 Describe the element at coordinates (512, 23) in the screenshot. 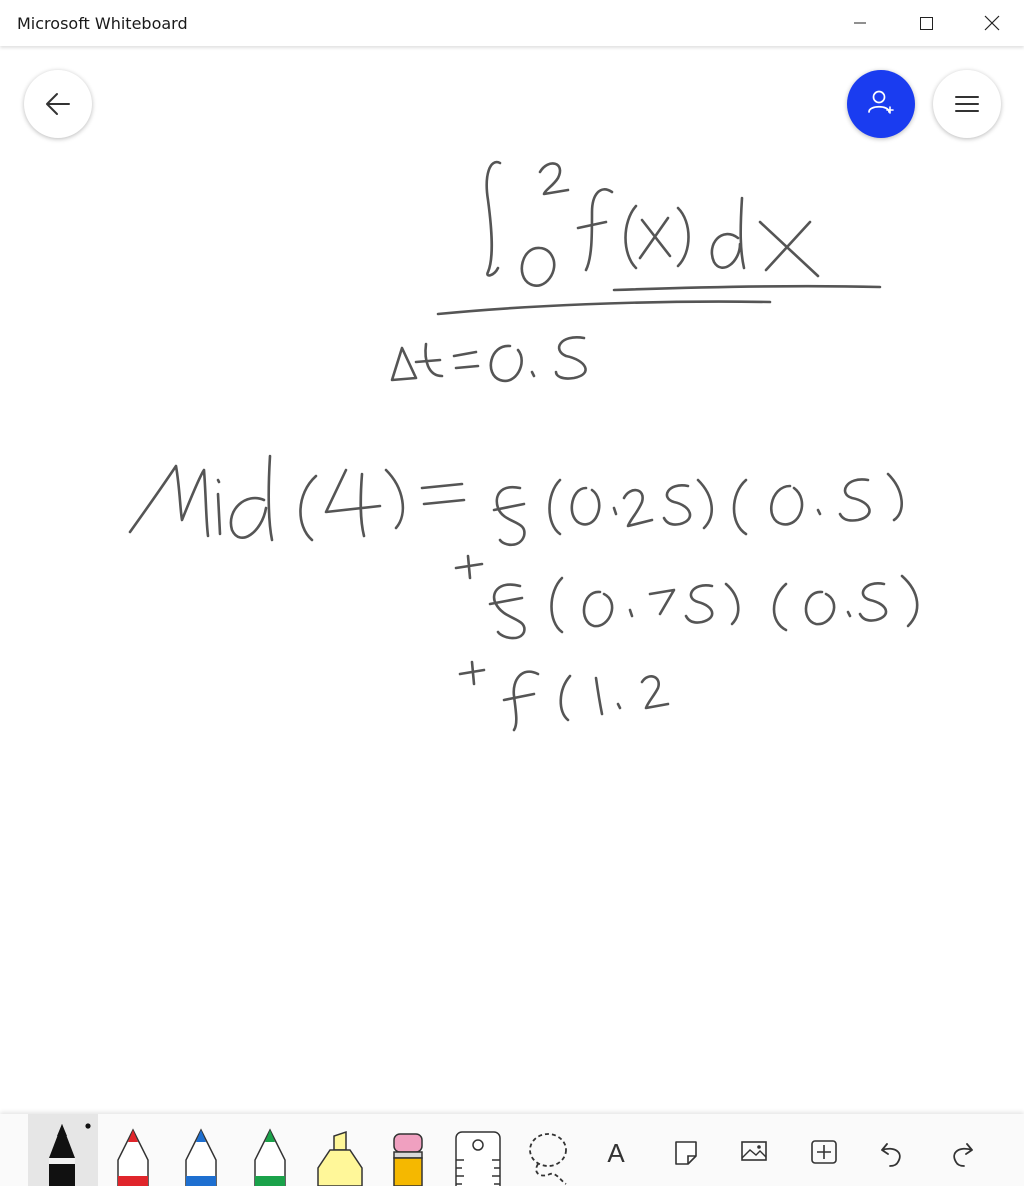

I see `title-bar: Microsoft Whiteboard` at that location.